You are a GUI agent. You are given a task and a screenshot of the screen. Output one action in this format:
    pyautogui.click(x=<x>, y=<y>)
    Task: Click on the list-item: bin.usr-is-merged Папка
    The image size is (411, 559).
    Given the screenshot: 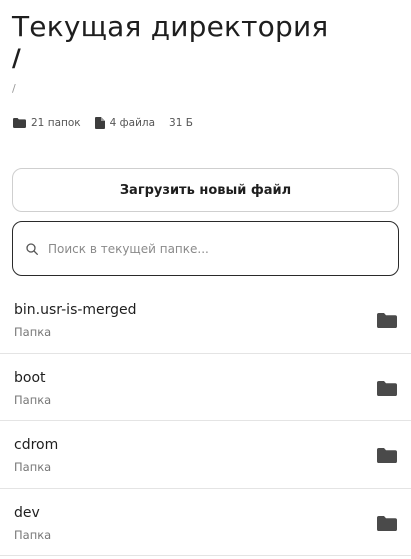 What is the action you would take?
    pyautogui.click(x=205, y=320)
    